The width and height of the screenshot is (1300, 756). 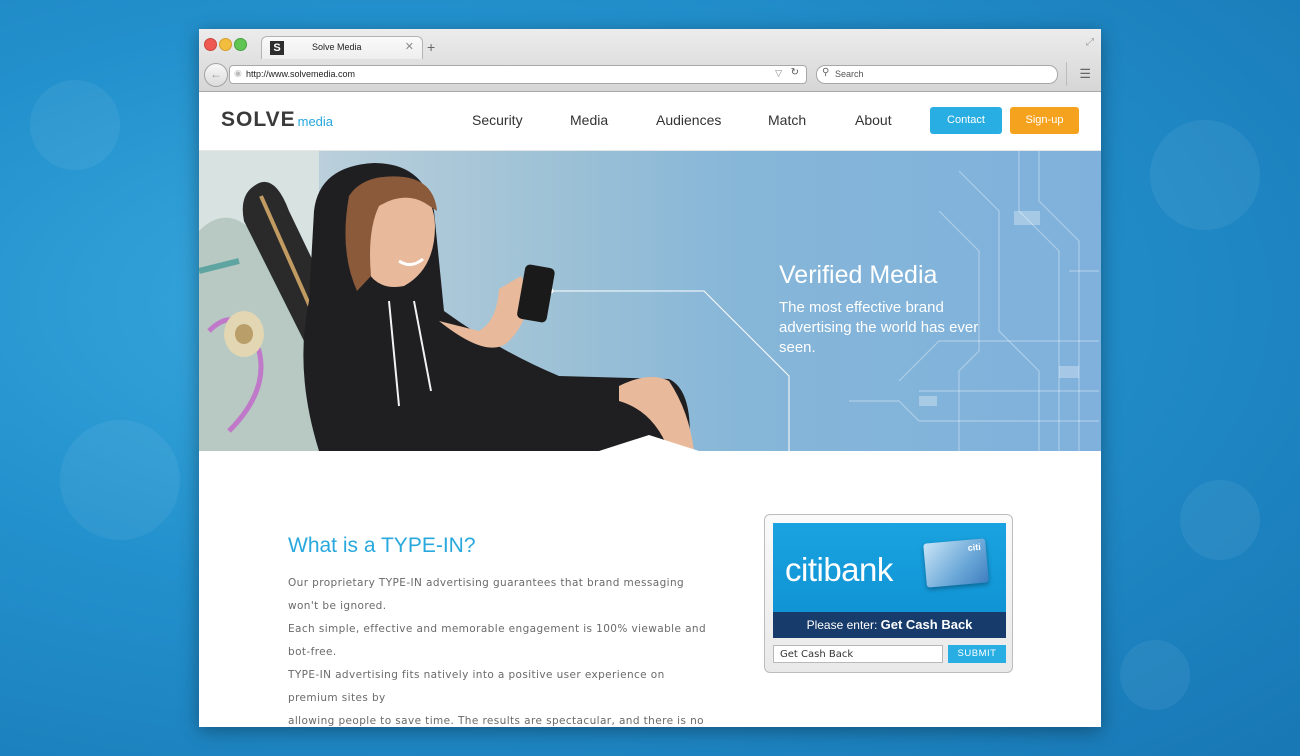 I want to click on citibank-logo: citibank, so click(x=839, y=569).